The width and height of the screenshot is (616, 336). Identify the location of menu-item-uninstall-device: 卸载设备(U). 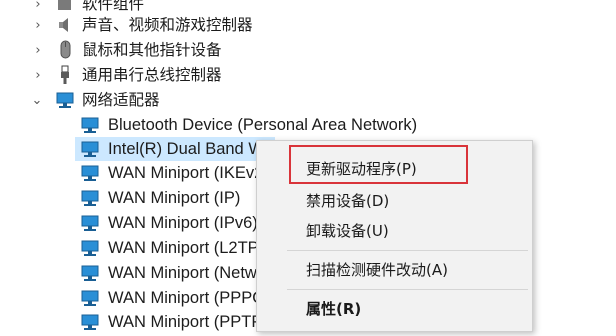
(394, 231).